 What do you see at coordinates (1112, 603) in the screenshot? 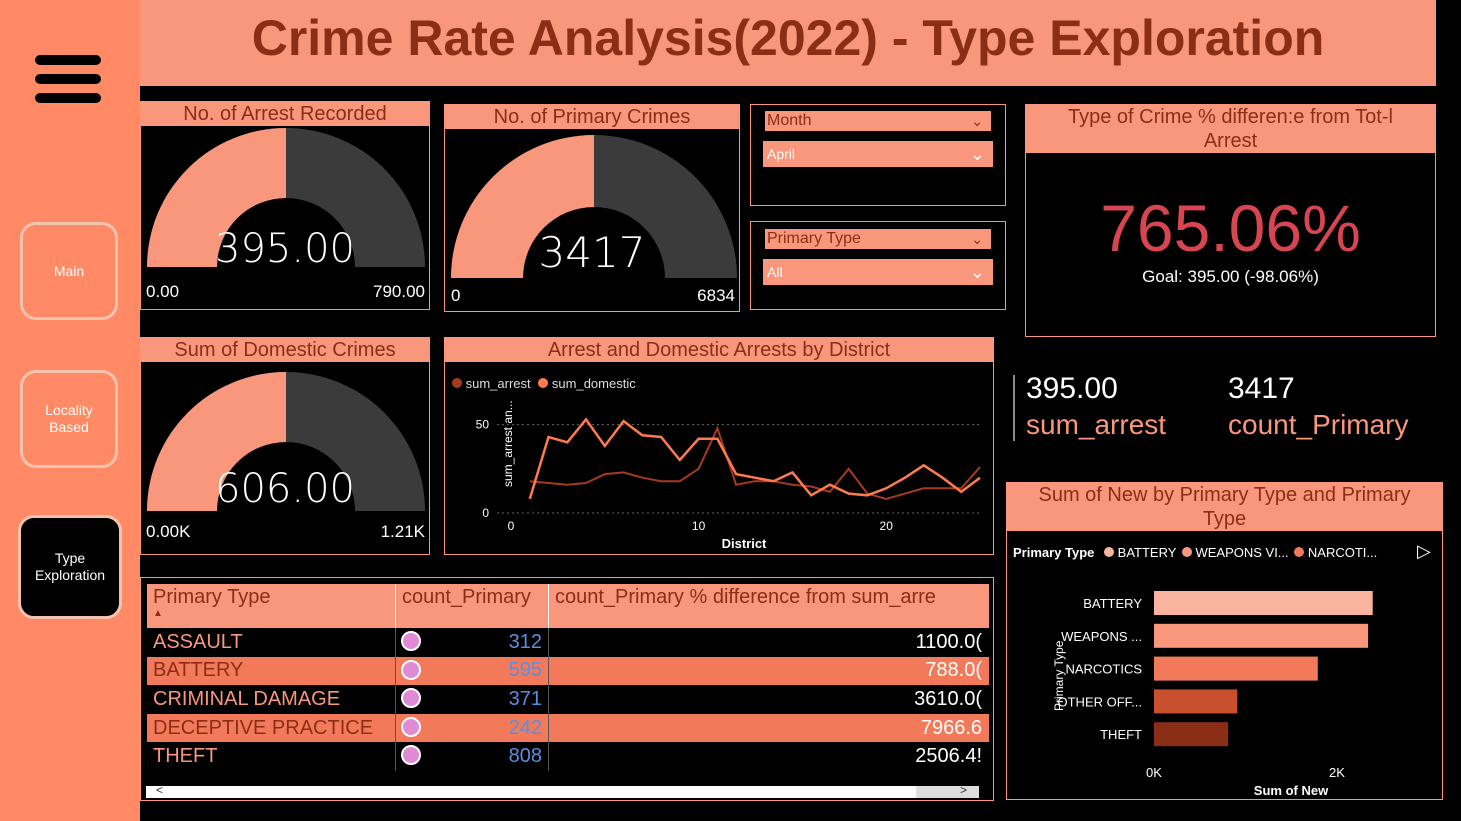
I see `bar-chart-category-label: BATTERY` at bounding box center [1112, 603].